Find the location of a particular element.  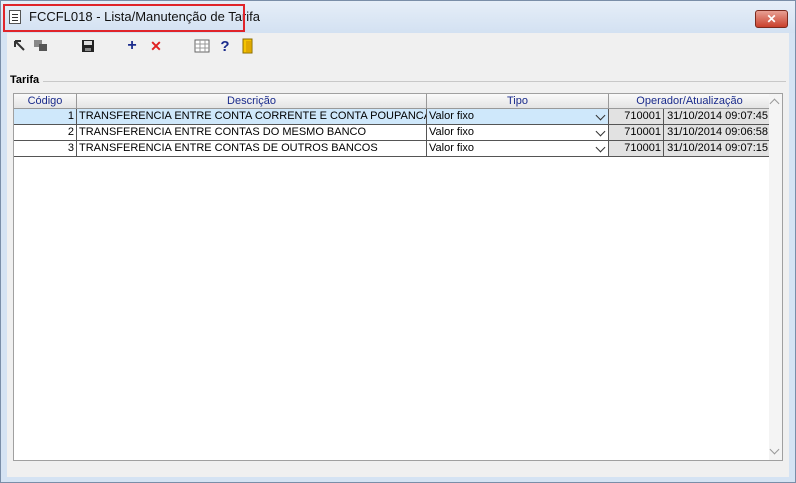

column-header-operador: Operador/Atualização is located at coordinates (690, 101).